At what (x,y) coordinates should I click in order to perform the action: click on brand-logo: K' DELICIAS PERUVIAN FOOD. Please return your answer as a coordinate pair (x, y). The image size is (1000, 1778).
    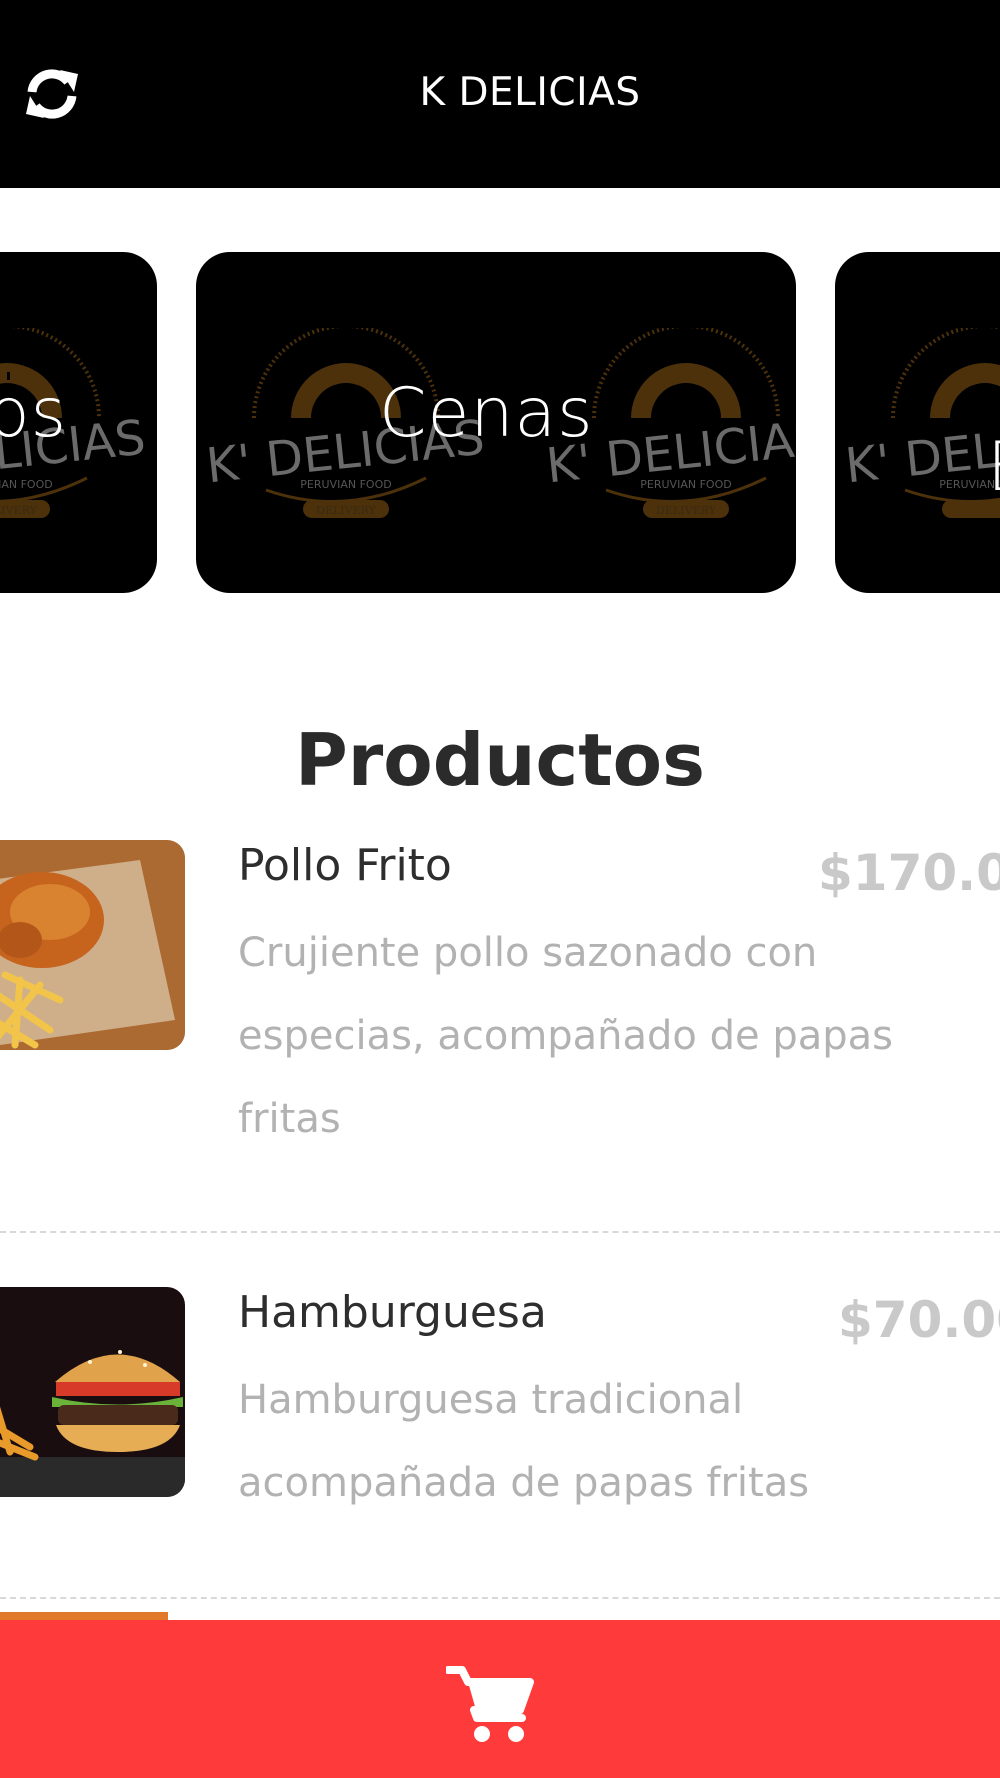
    Looking at the image, I should click on (921, 423).